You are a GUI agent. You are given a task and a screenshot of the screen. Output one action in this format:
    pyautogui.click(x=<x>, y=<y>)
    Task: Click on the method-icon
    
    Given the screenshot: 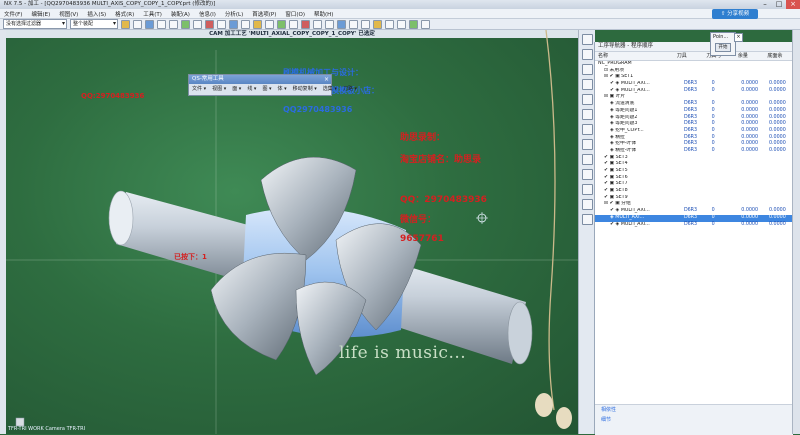 What is the action you would take?
    pyautogui.click(x=587, y=219)
    